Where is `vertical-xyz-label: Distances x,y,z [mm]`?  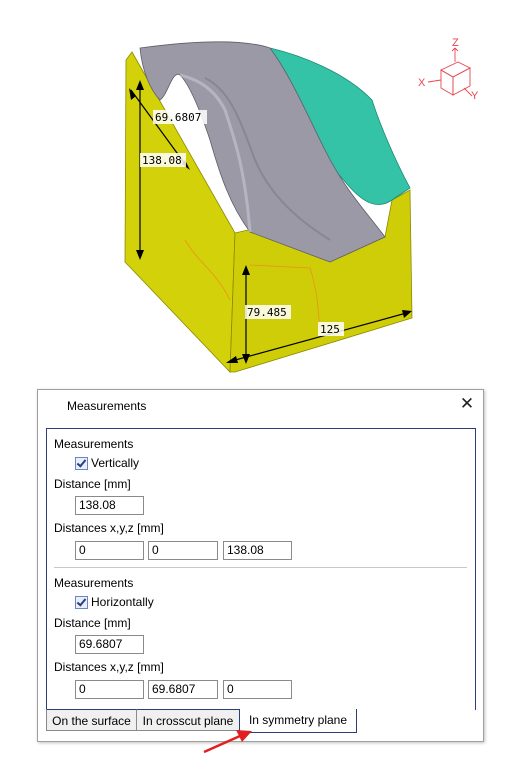 vertical-xyz-label: Distances x,y,z [mm] is located at coordinates (109, 528).